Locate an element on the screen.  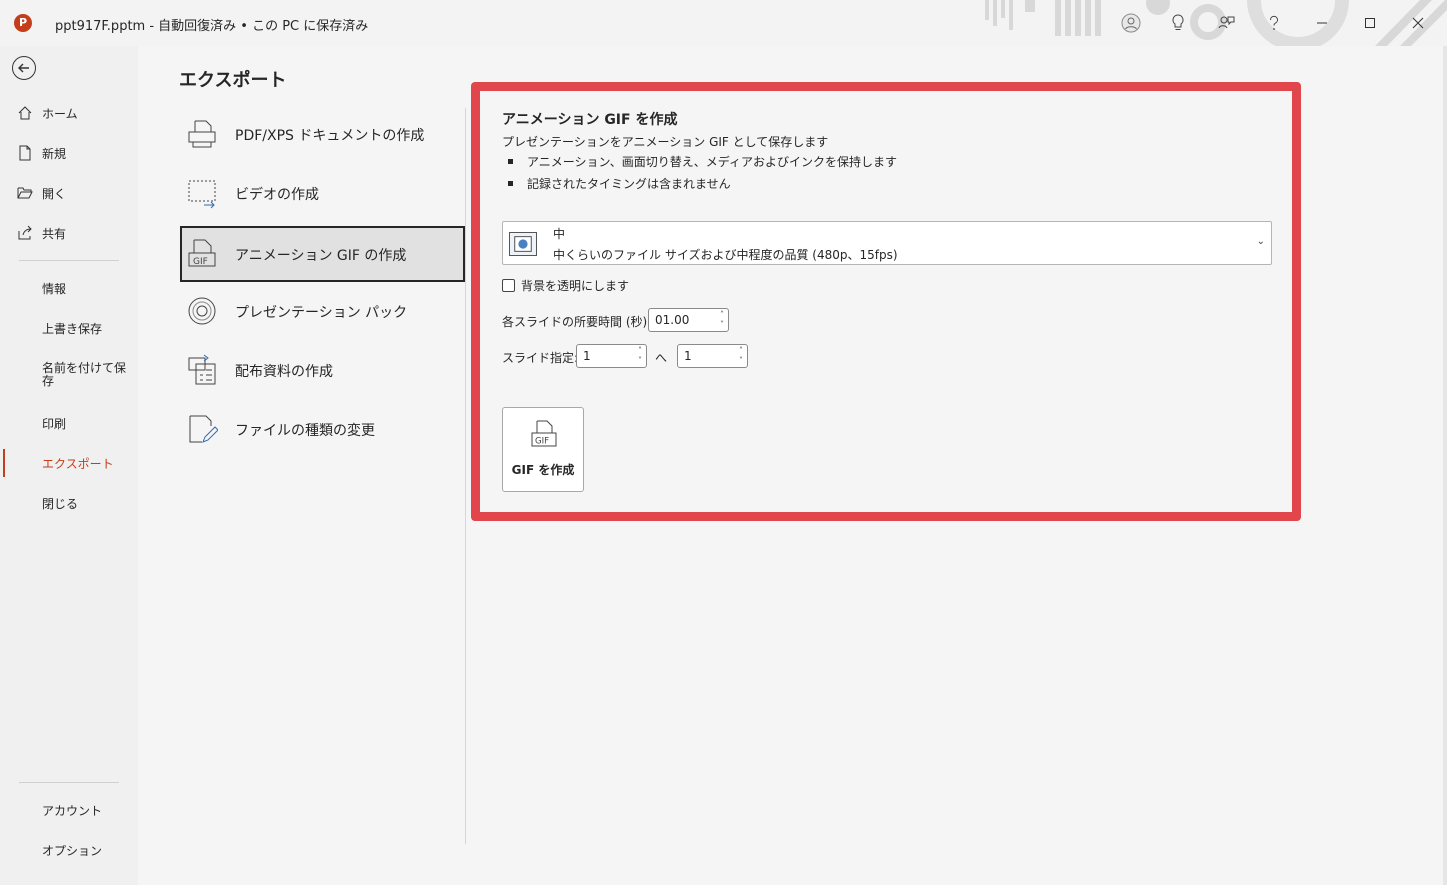
panel-title: アニメーション GIF を作成 is located at coordinates (590, 120).